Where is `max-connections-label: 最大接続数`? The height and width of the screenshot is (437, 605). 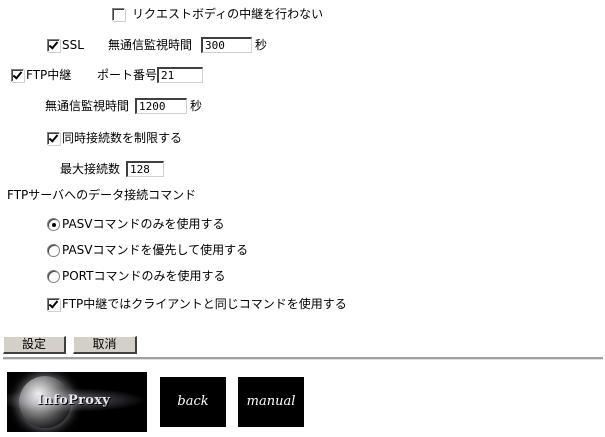 max-connections-label: 最大接続数 is located at coordinates (90, 169).